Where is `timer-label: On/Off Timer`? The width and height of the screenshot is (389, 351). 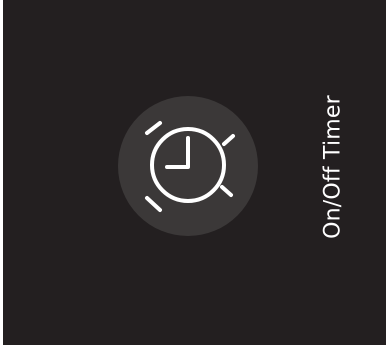 timer-label: On/Off Timer is located at coordinates (333, 167).